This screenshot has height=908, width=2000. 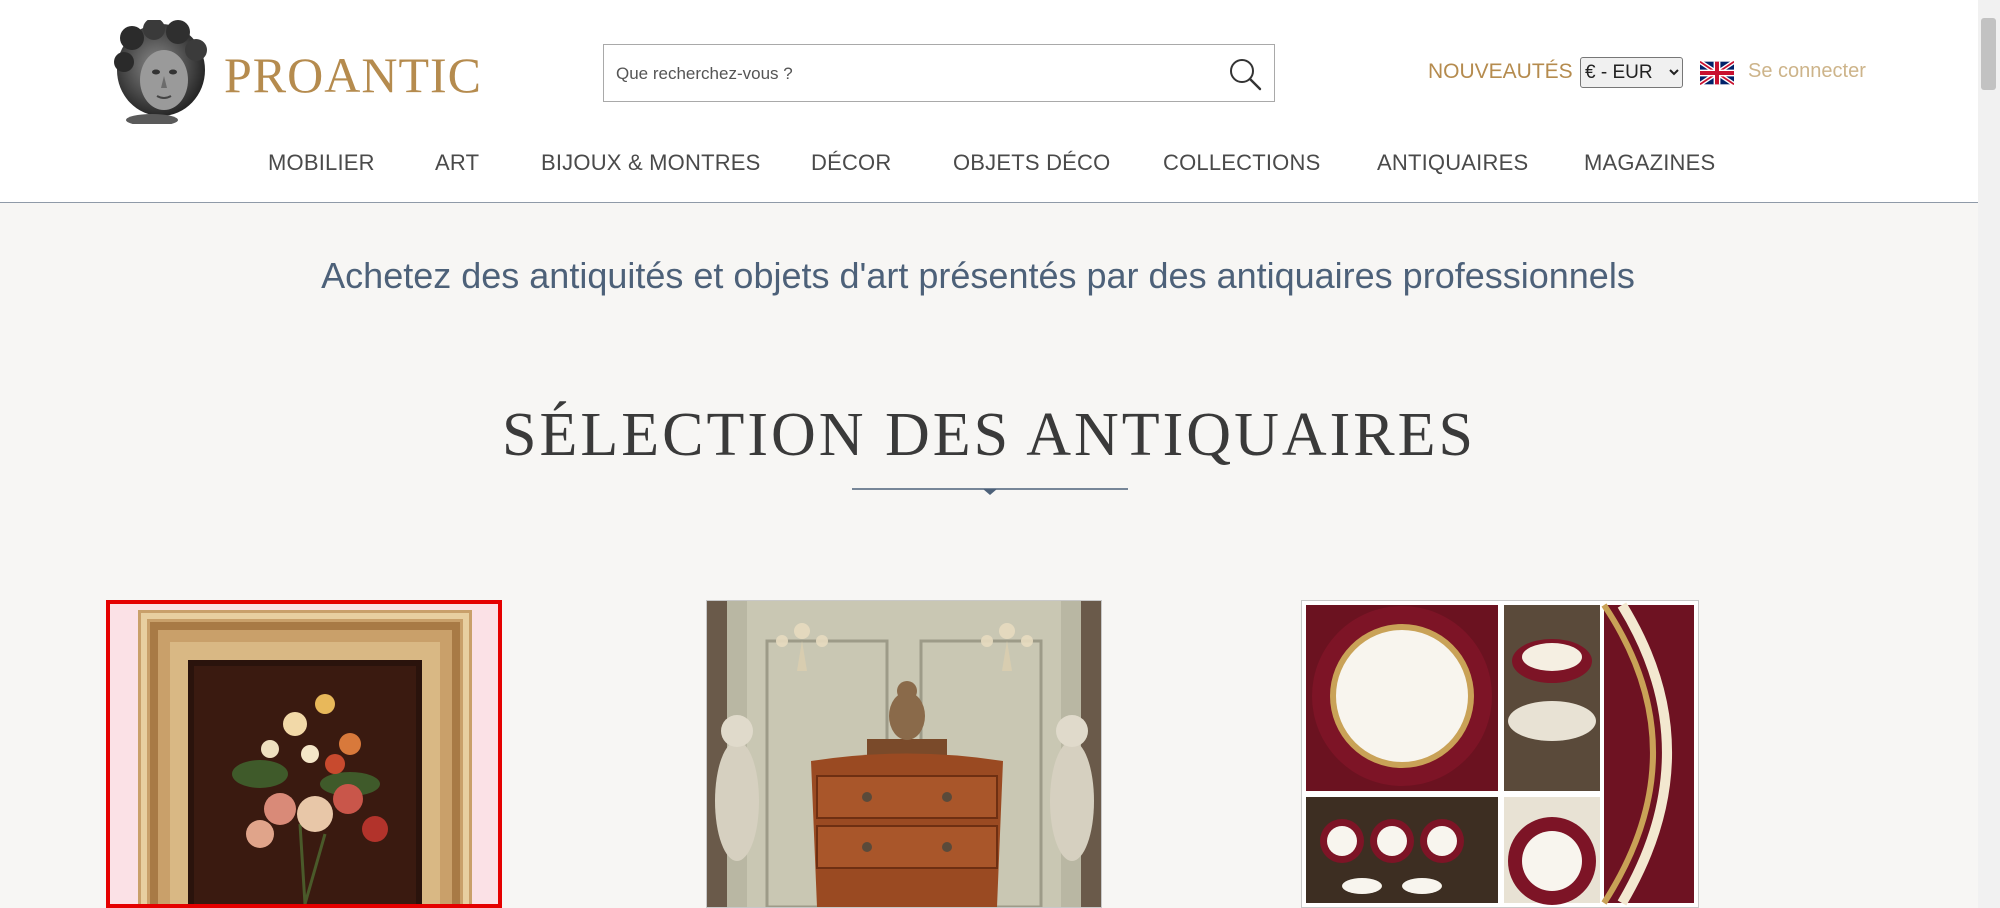 What do you see at coordinates (1241, 163) in the screenshot?
I see `nav-item-collections: COLLECTIONS` at bounding box center [1241, 163].